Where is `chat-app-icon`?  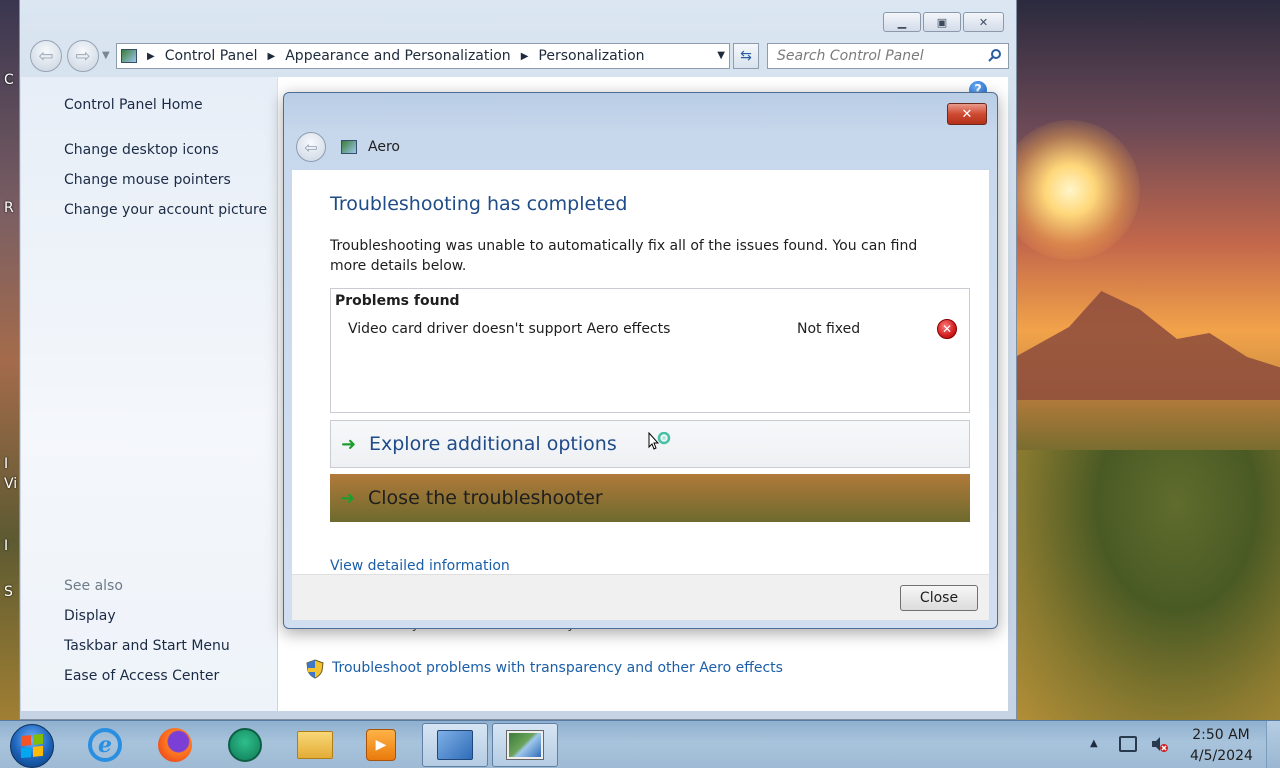
chat-app-icon is located at coordinates (245, 745).